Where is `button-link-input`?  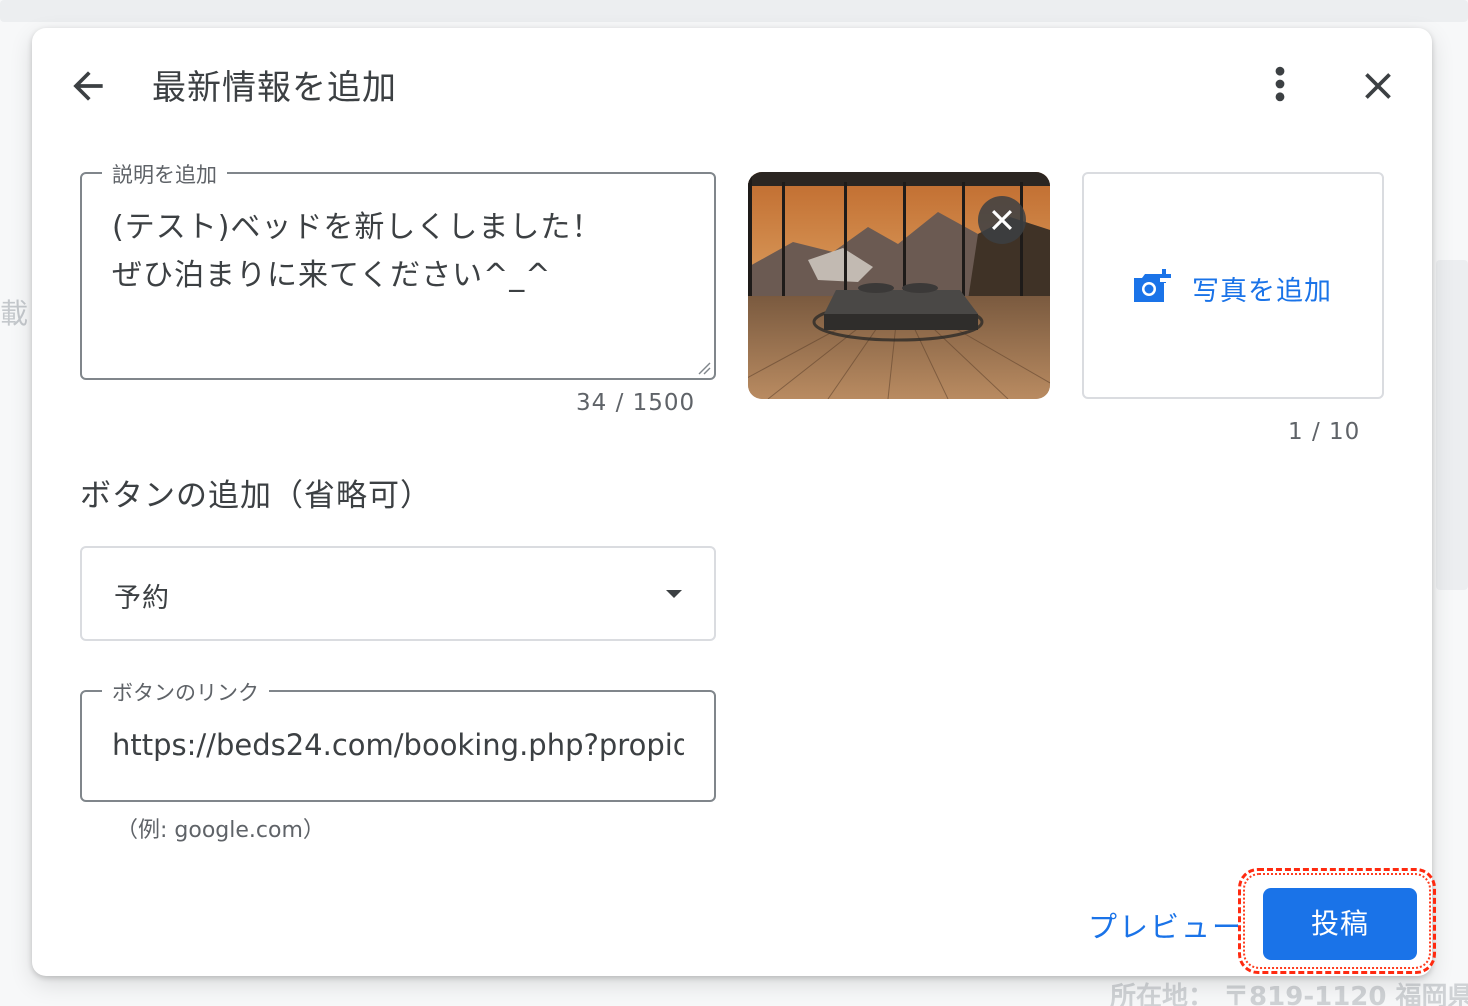
button-link-input is located at coordinates (398, 745).